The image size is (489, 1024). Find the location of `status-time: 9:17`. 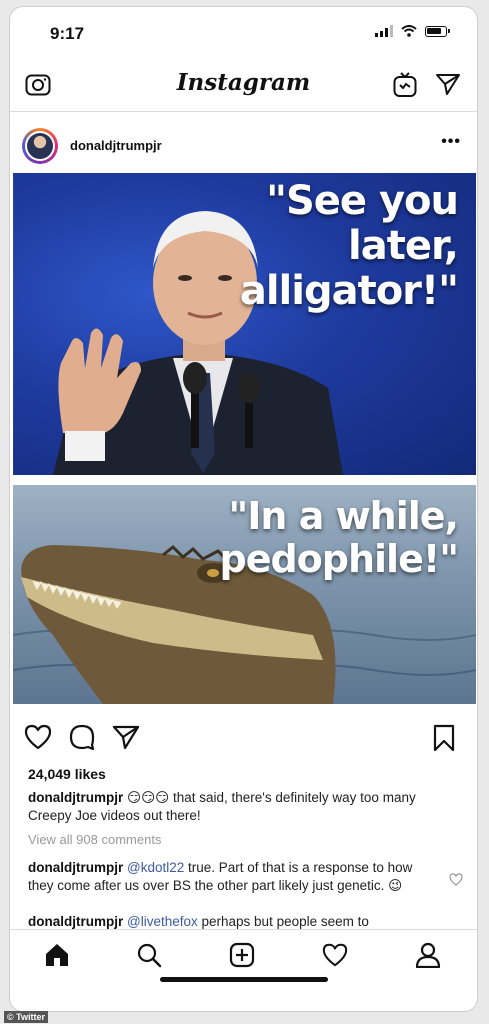

status-time: 9:17 is located at coordinates (67, 33).